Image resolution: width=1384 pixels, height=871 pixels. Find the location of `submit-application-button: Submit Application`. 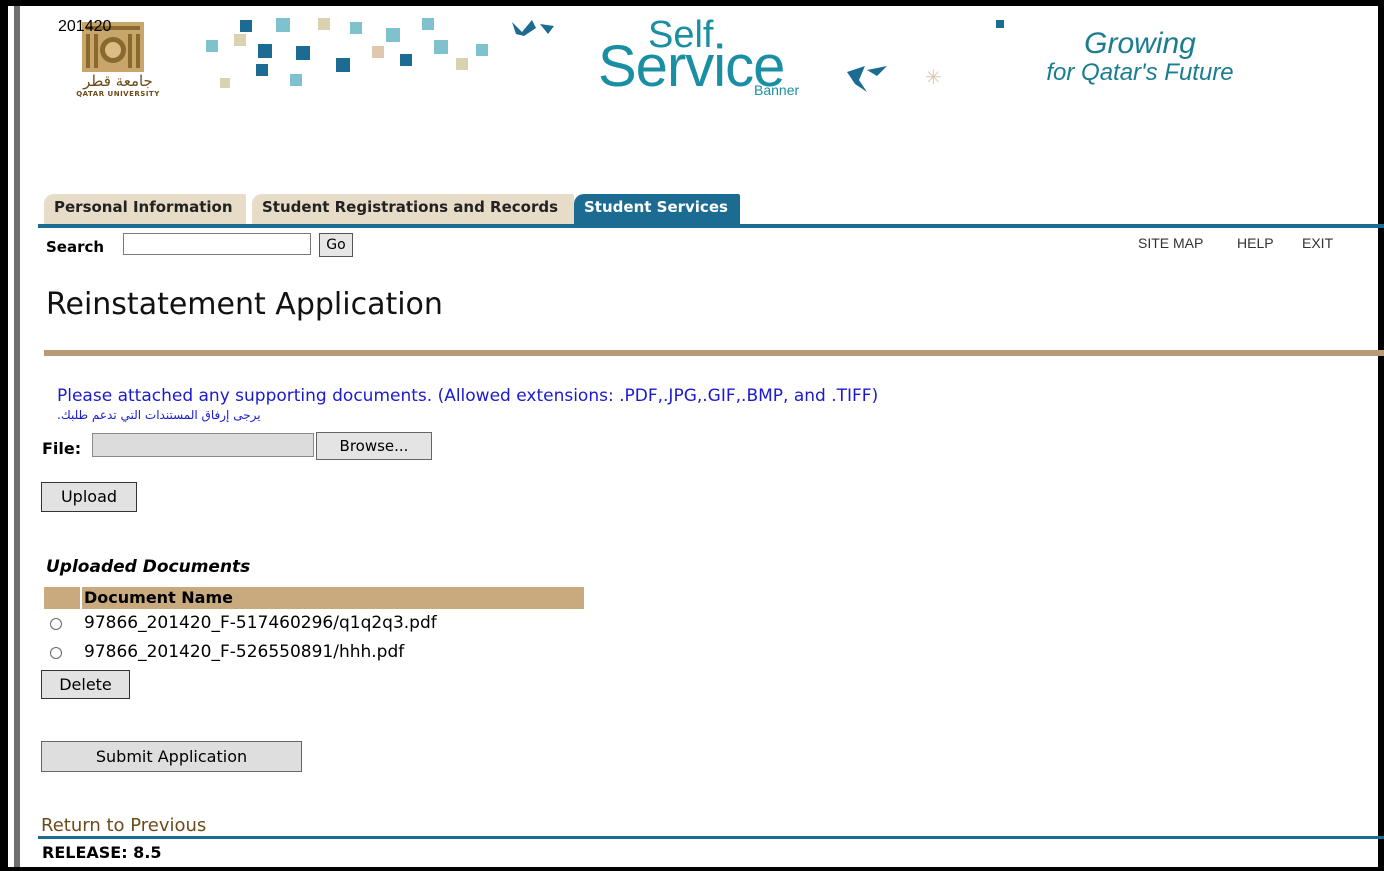

submit-application-button: Submit Application is located at coordinates (171, 756).